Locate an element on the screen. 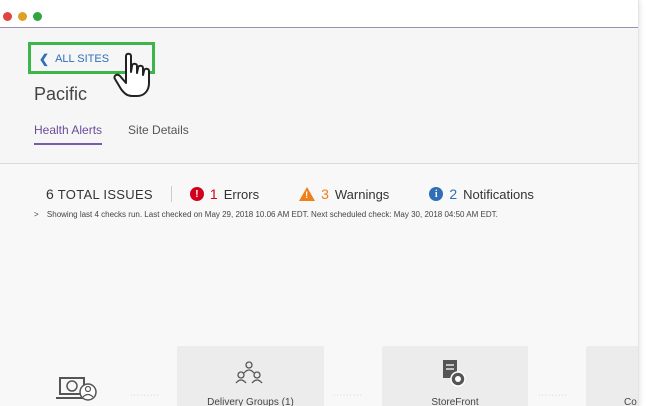 This screenshot has height=406, width=655. page-title: Pacific is located at coordinates (61, 94).